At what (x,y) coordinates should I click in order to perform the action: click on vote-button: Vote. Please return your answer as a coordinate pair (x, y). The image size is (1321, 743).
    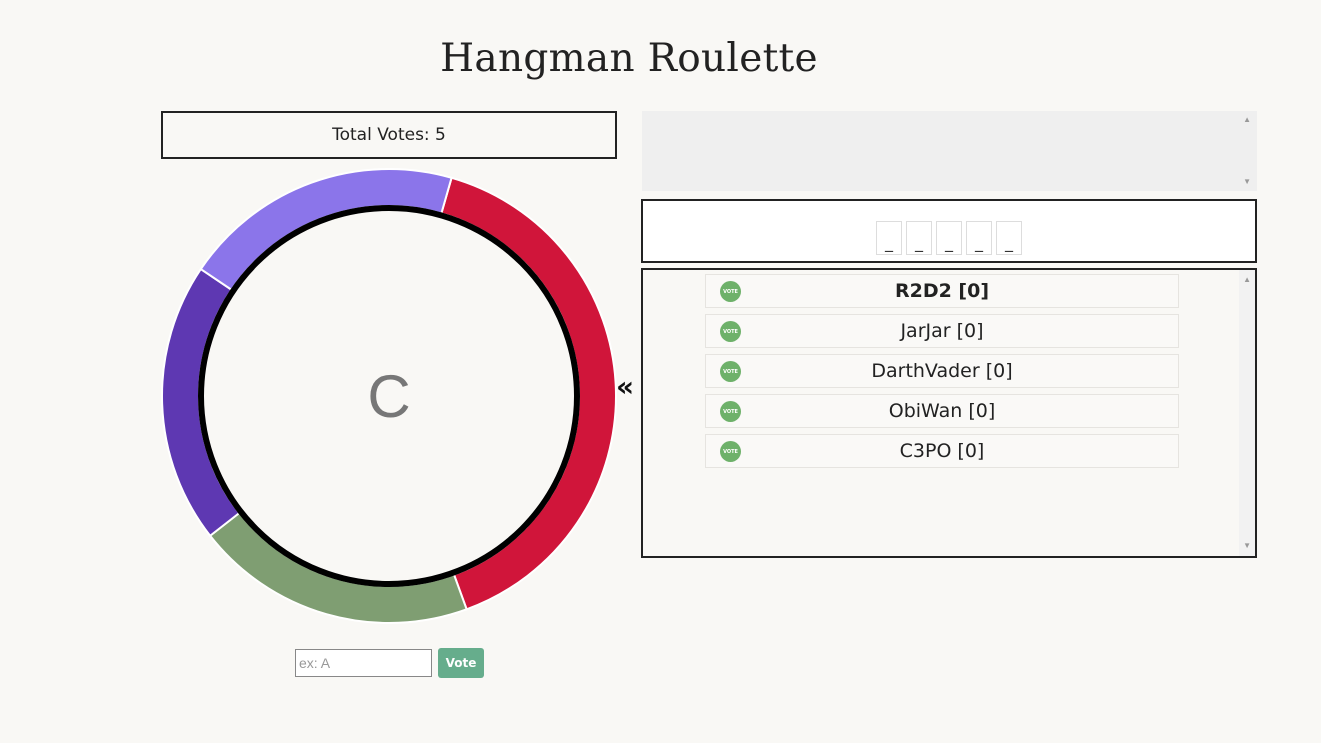
    Looking at the image, I should click on (461, 663).